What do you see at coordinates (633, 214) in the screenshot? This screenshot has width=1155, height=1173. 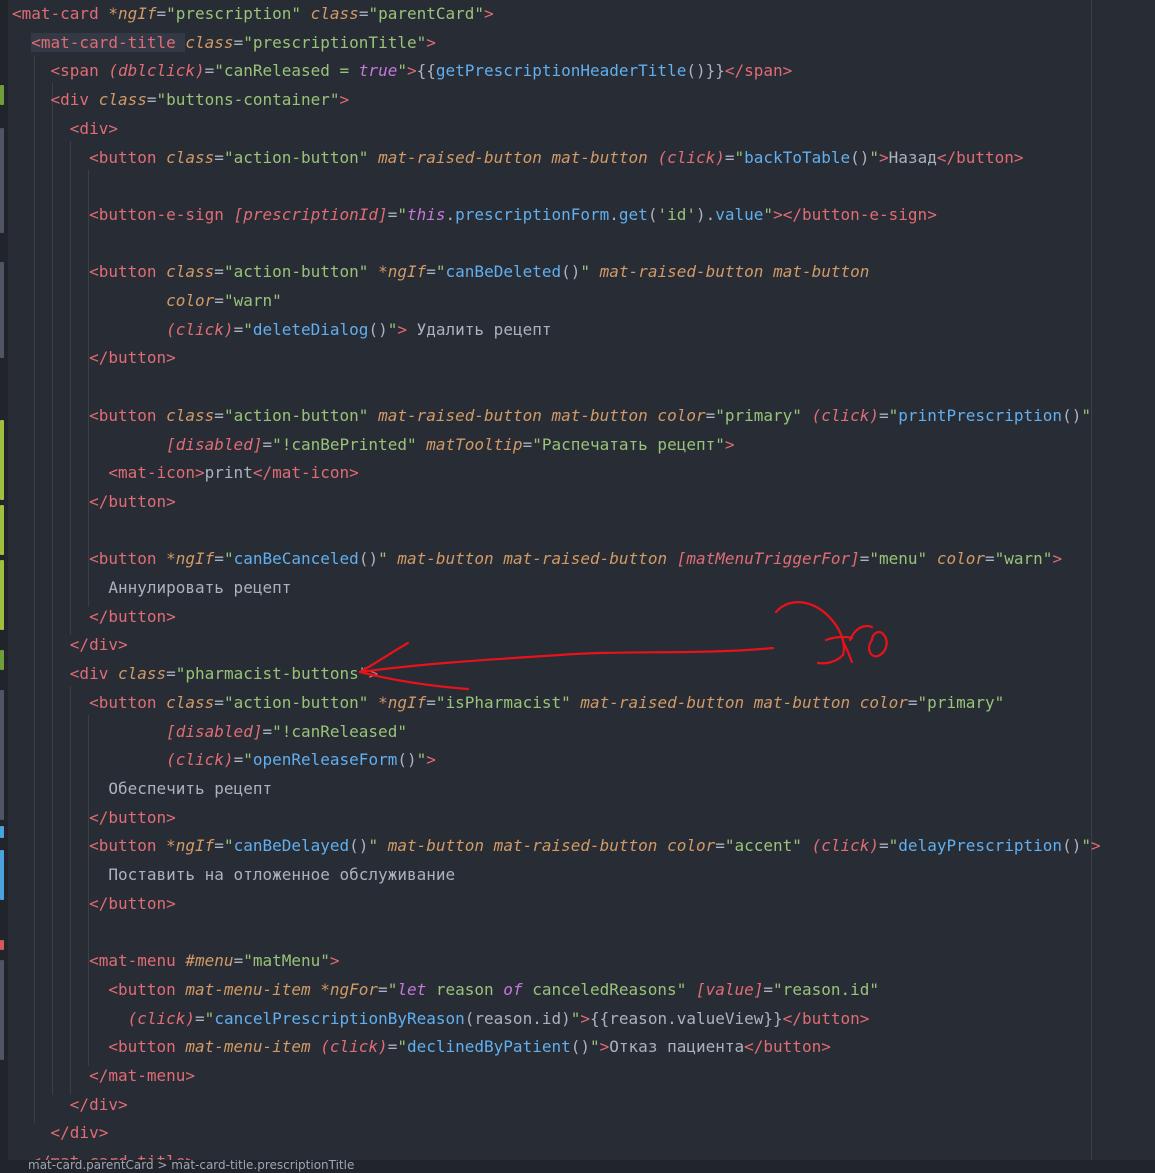 I see `code-token: get` at bounding box center [633, 214].